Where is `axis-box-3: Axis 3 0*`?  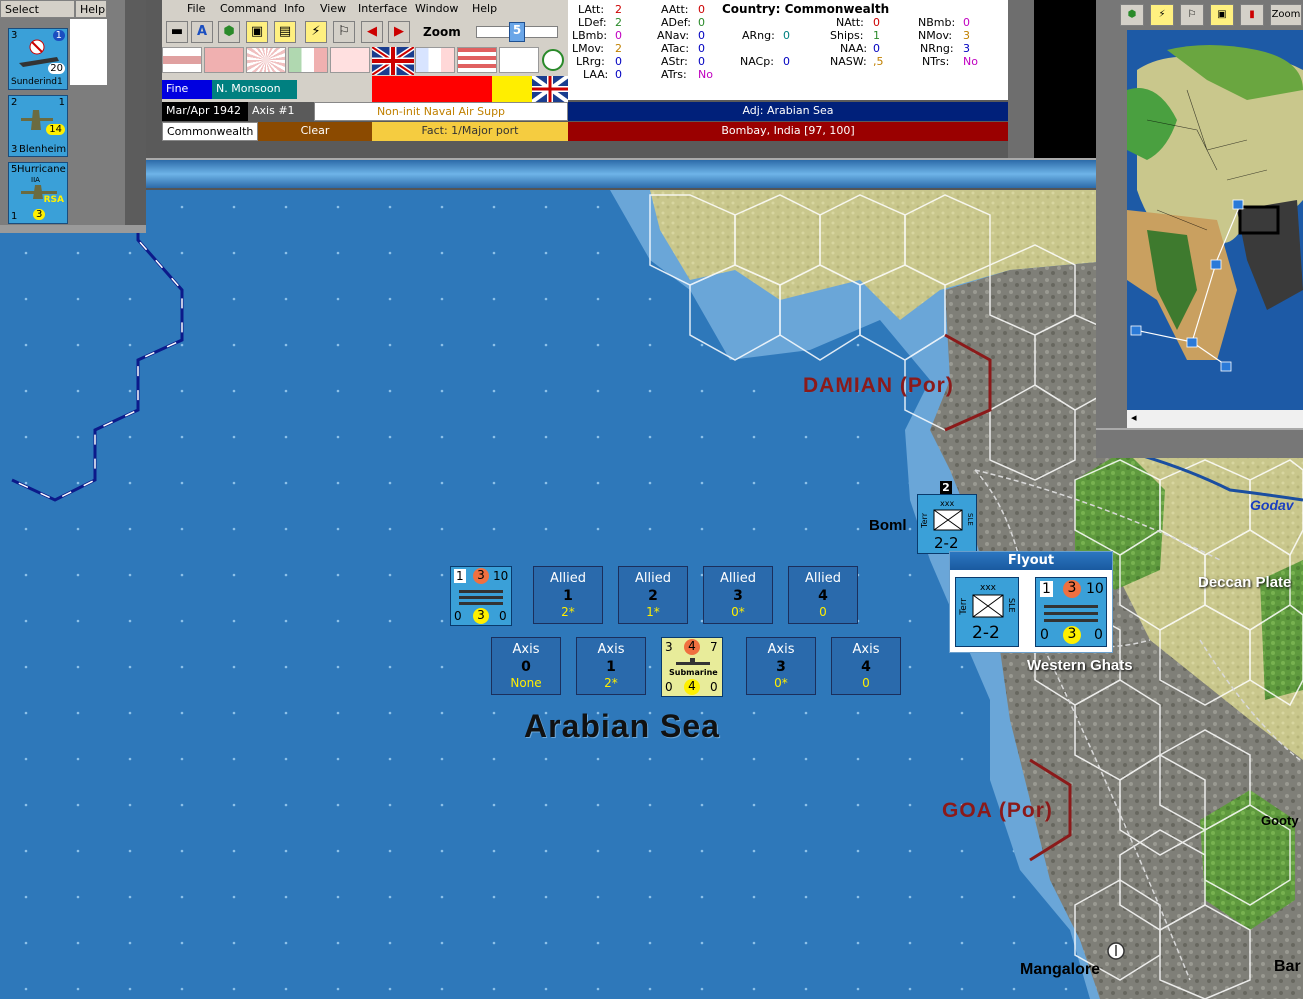
axis-box-3: Axis 3 0* is located at coordinates (781, 666).